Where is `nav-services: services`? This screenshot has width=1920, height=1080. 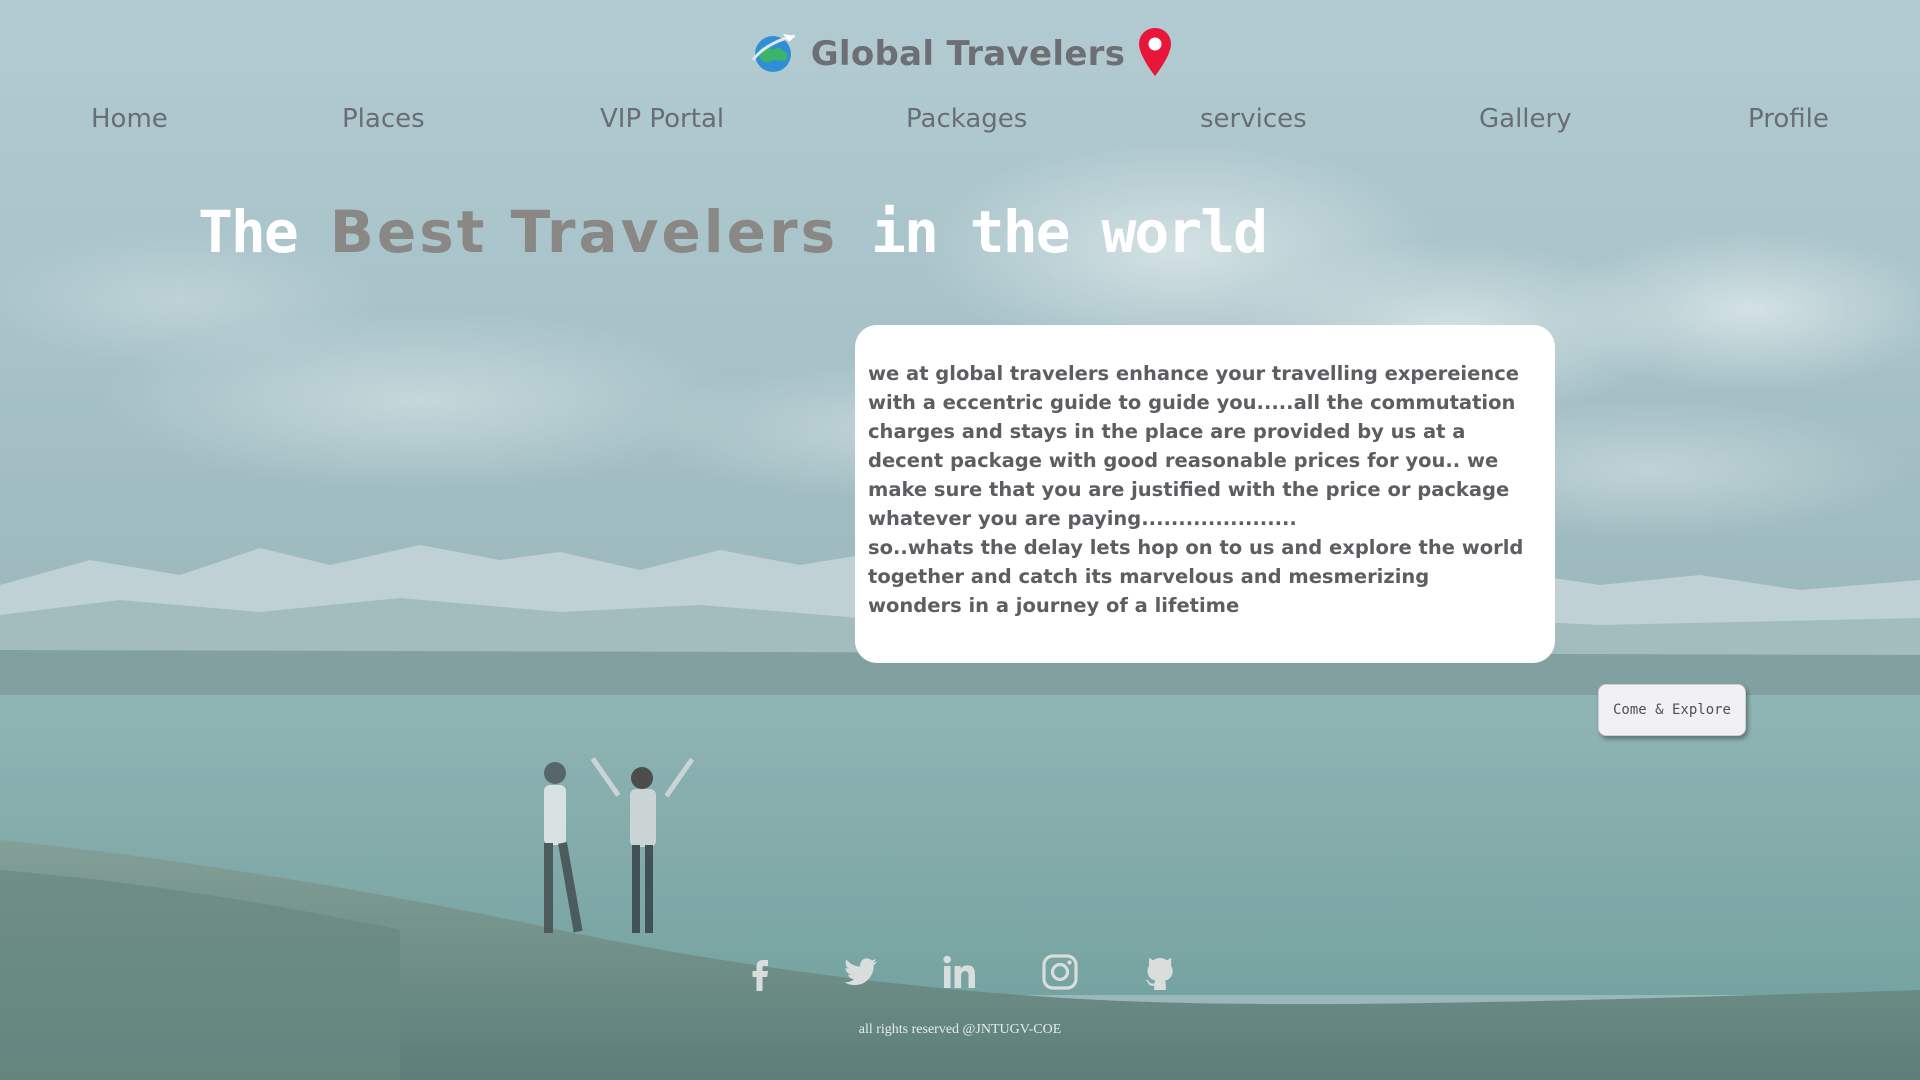
nav-services: services is located at coordinates (1253, 119).